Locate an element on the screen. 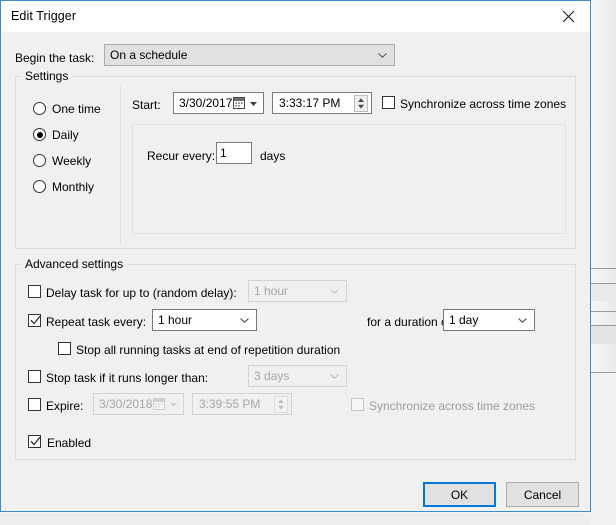 This screenshot has width=616, height=525. ok-button: OK is located at coordinates (459, 494).